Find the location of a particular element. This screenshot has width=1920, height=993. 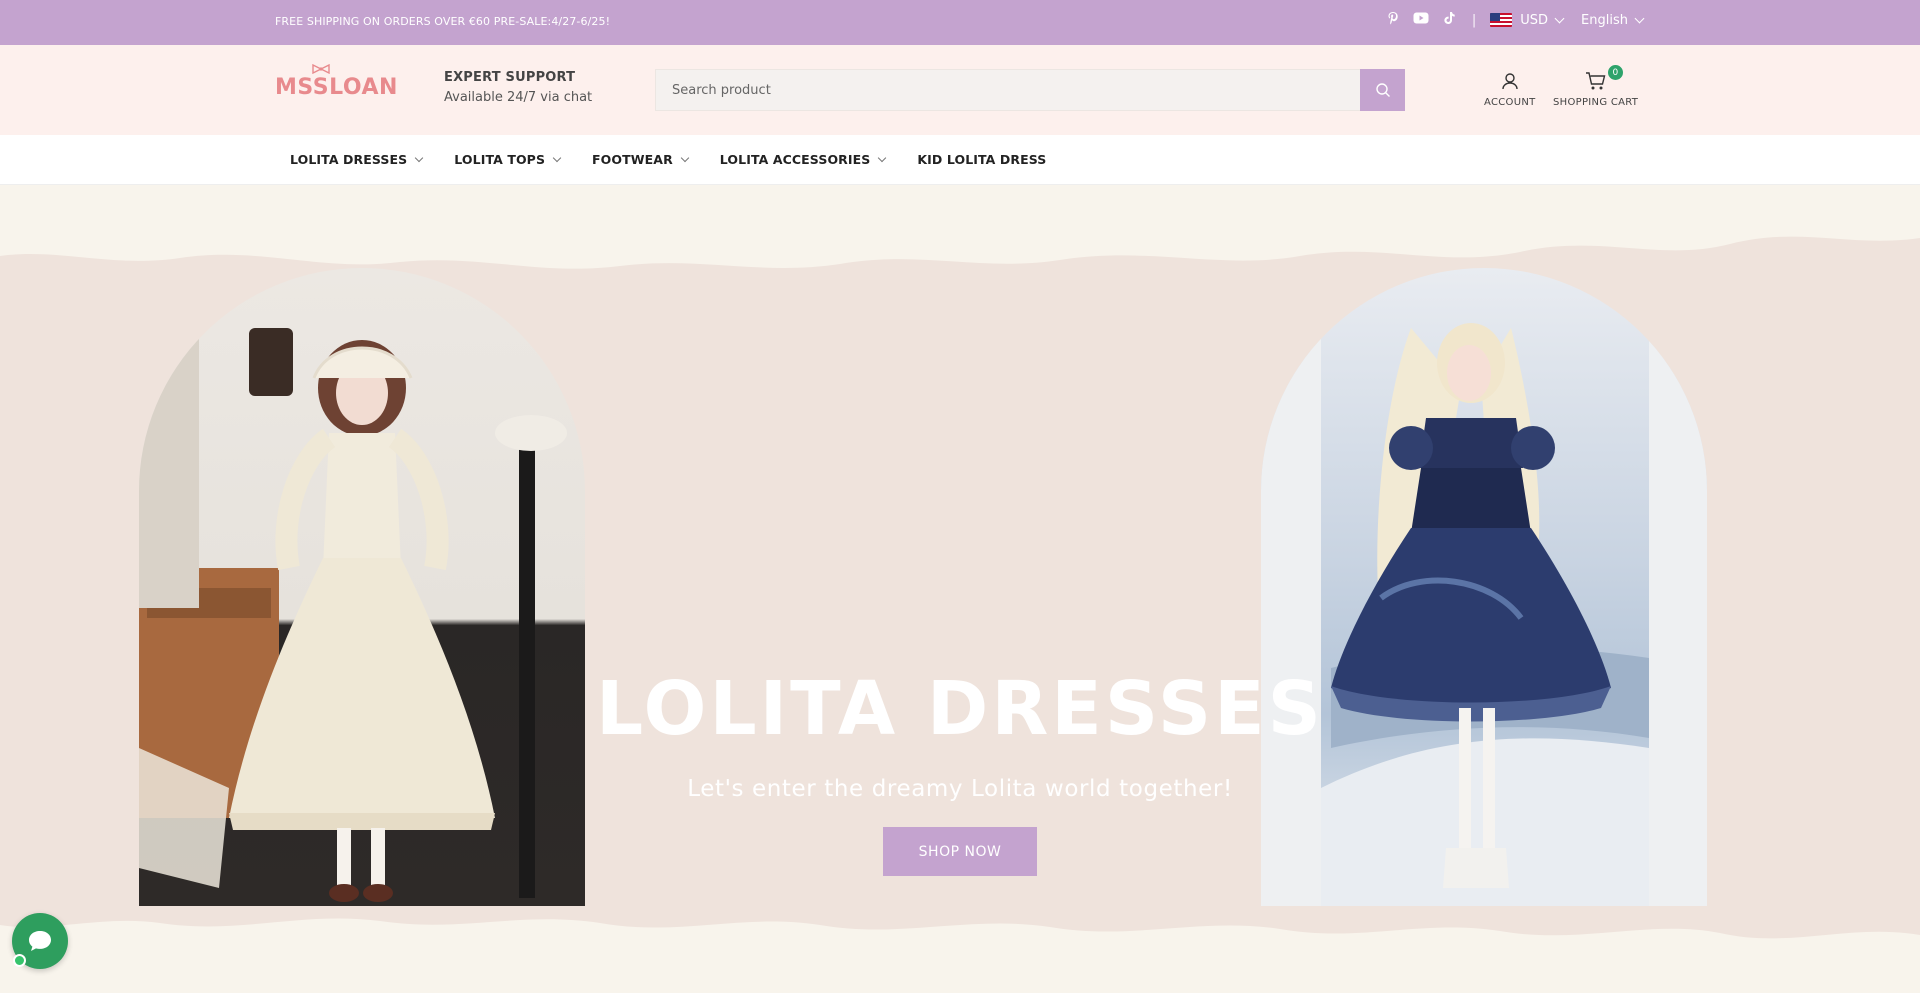

nav-item-kid-lolita-dress: KID LOLITA DRESS is located at coordinates (981, 159).